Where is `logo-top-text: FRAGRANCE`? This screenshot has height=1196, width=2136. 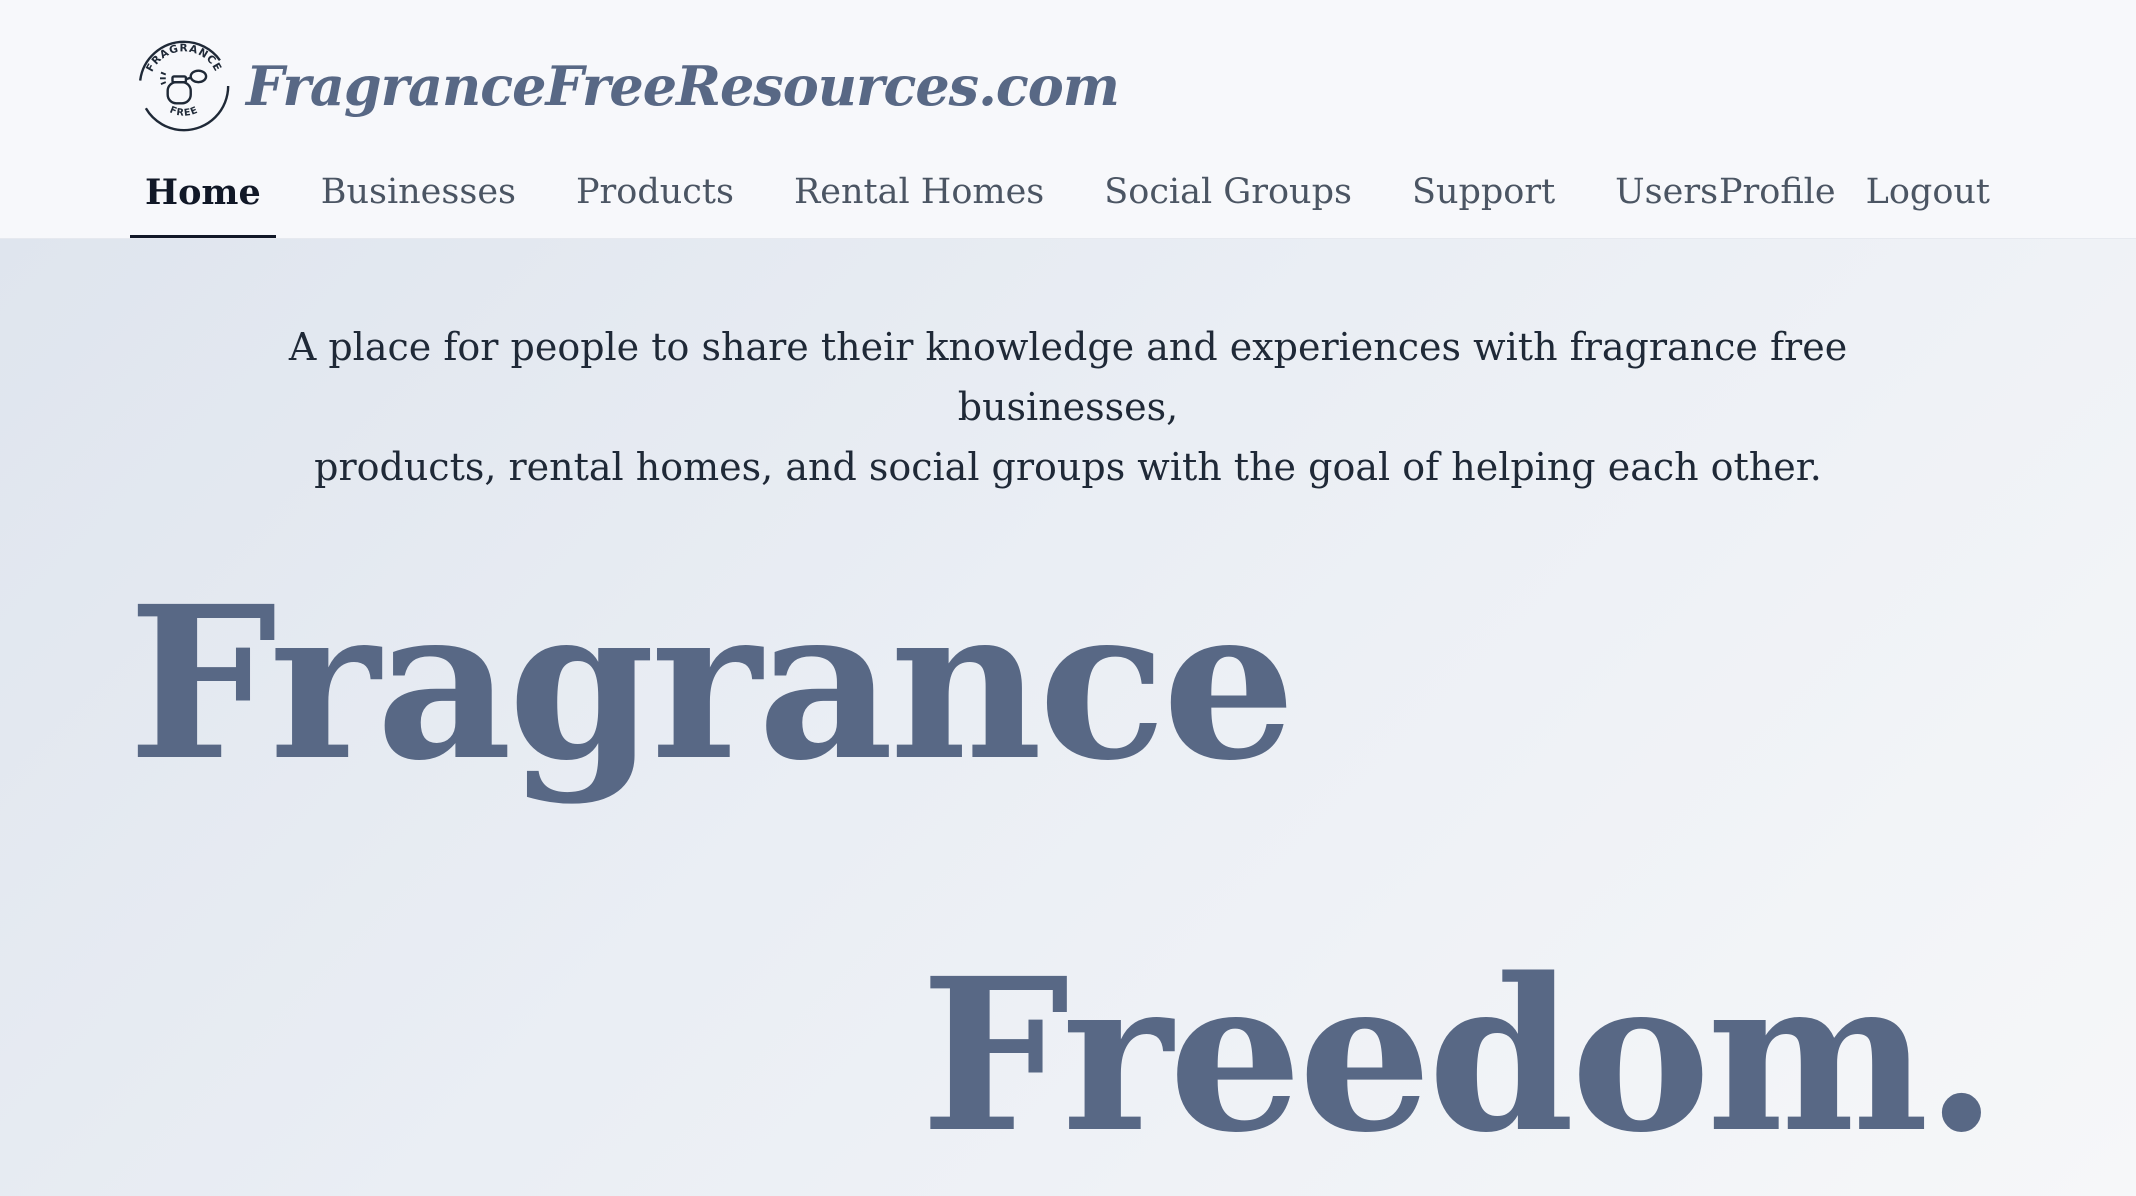
logo-top-text: FRAGRANCE is located at coordinates (183, 58).